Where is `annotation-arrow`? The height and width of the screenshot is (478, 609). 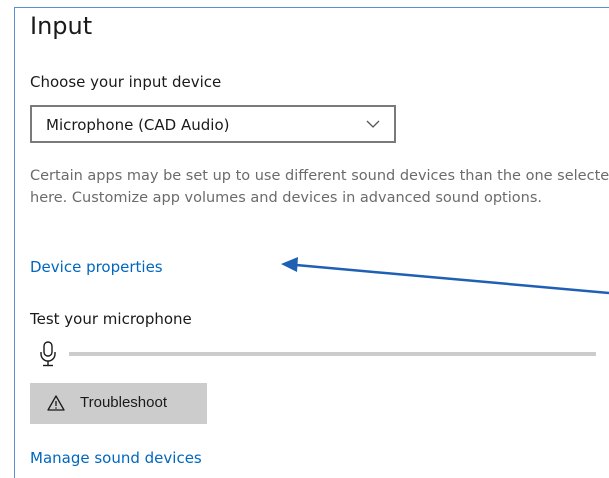 annotation-arrow is located at coordinates (445, 276).